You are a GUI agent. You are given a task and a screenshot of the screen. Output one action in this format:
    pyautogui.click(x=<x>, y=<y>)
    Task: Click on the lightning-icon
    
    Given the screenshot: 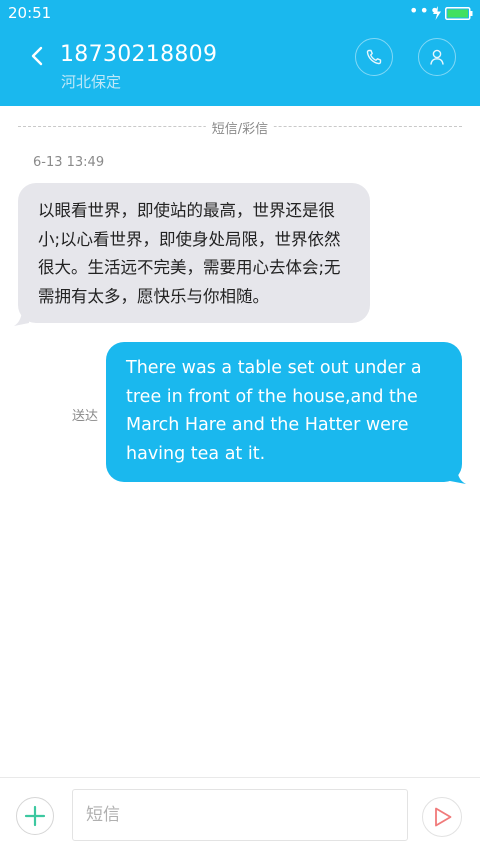 What is the action you would take?
    pyautogui.click(x=437, y=13)
    